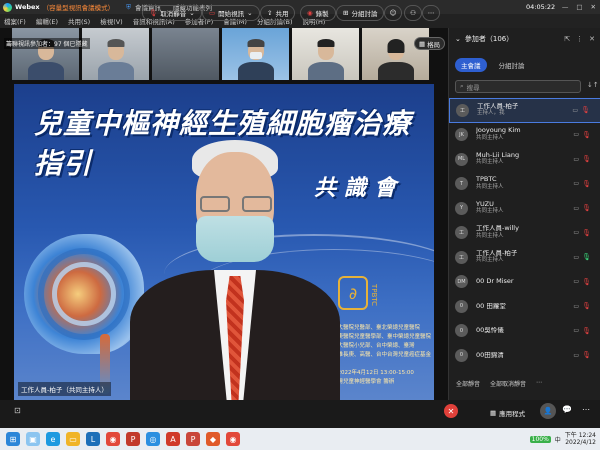  Describe the element at coordinates (27, 7) in the screenshot. I see `app-name: Webex` at that location.